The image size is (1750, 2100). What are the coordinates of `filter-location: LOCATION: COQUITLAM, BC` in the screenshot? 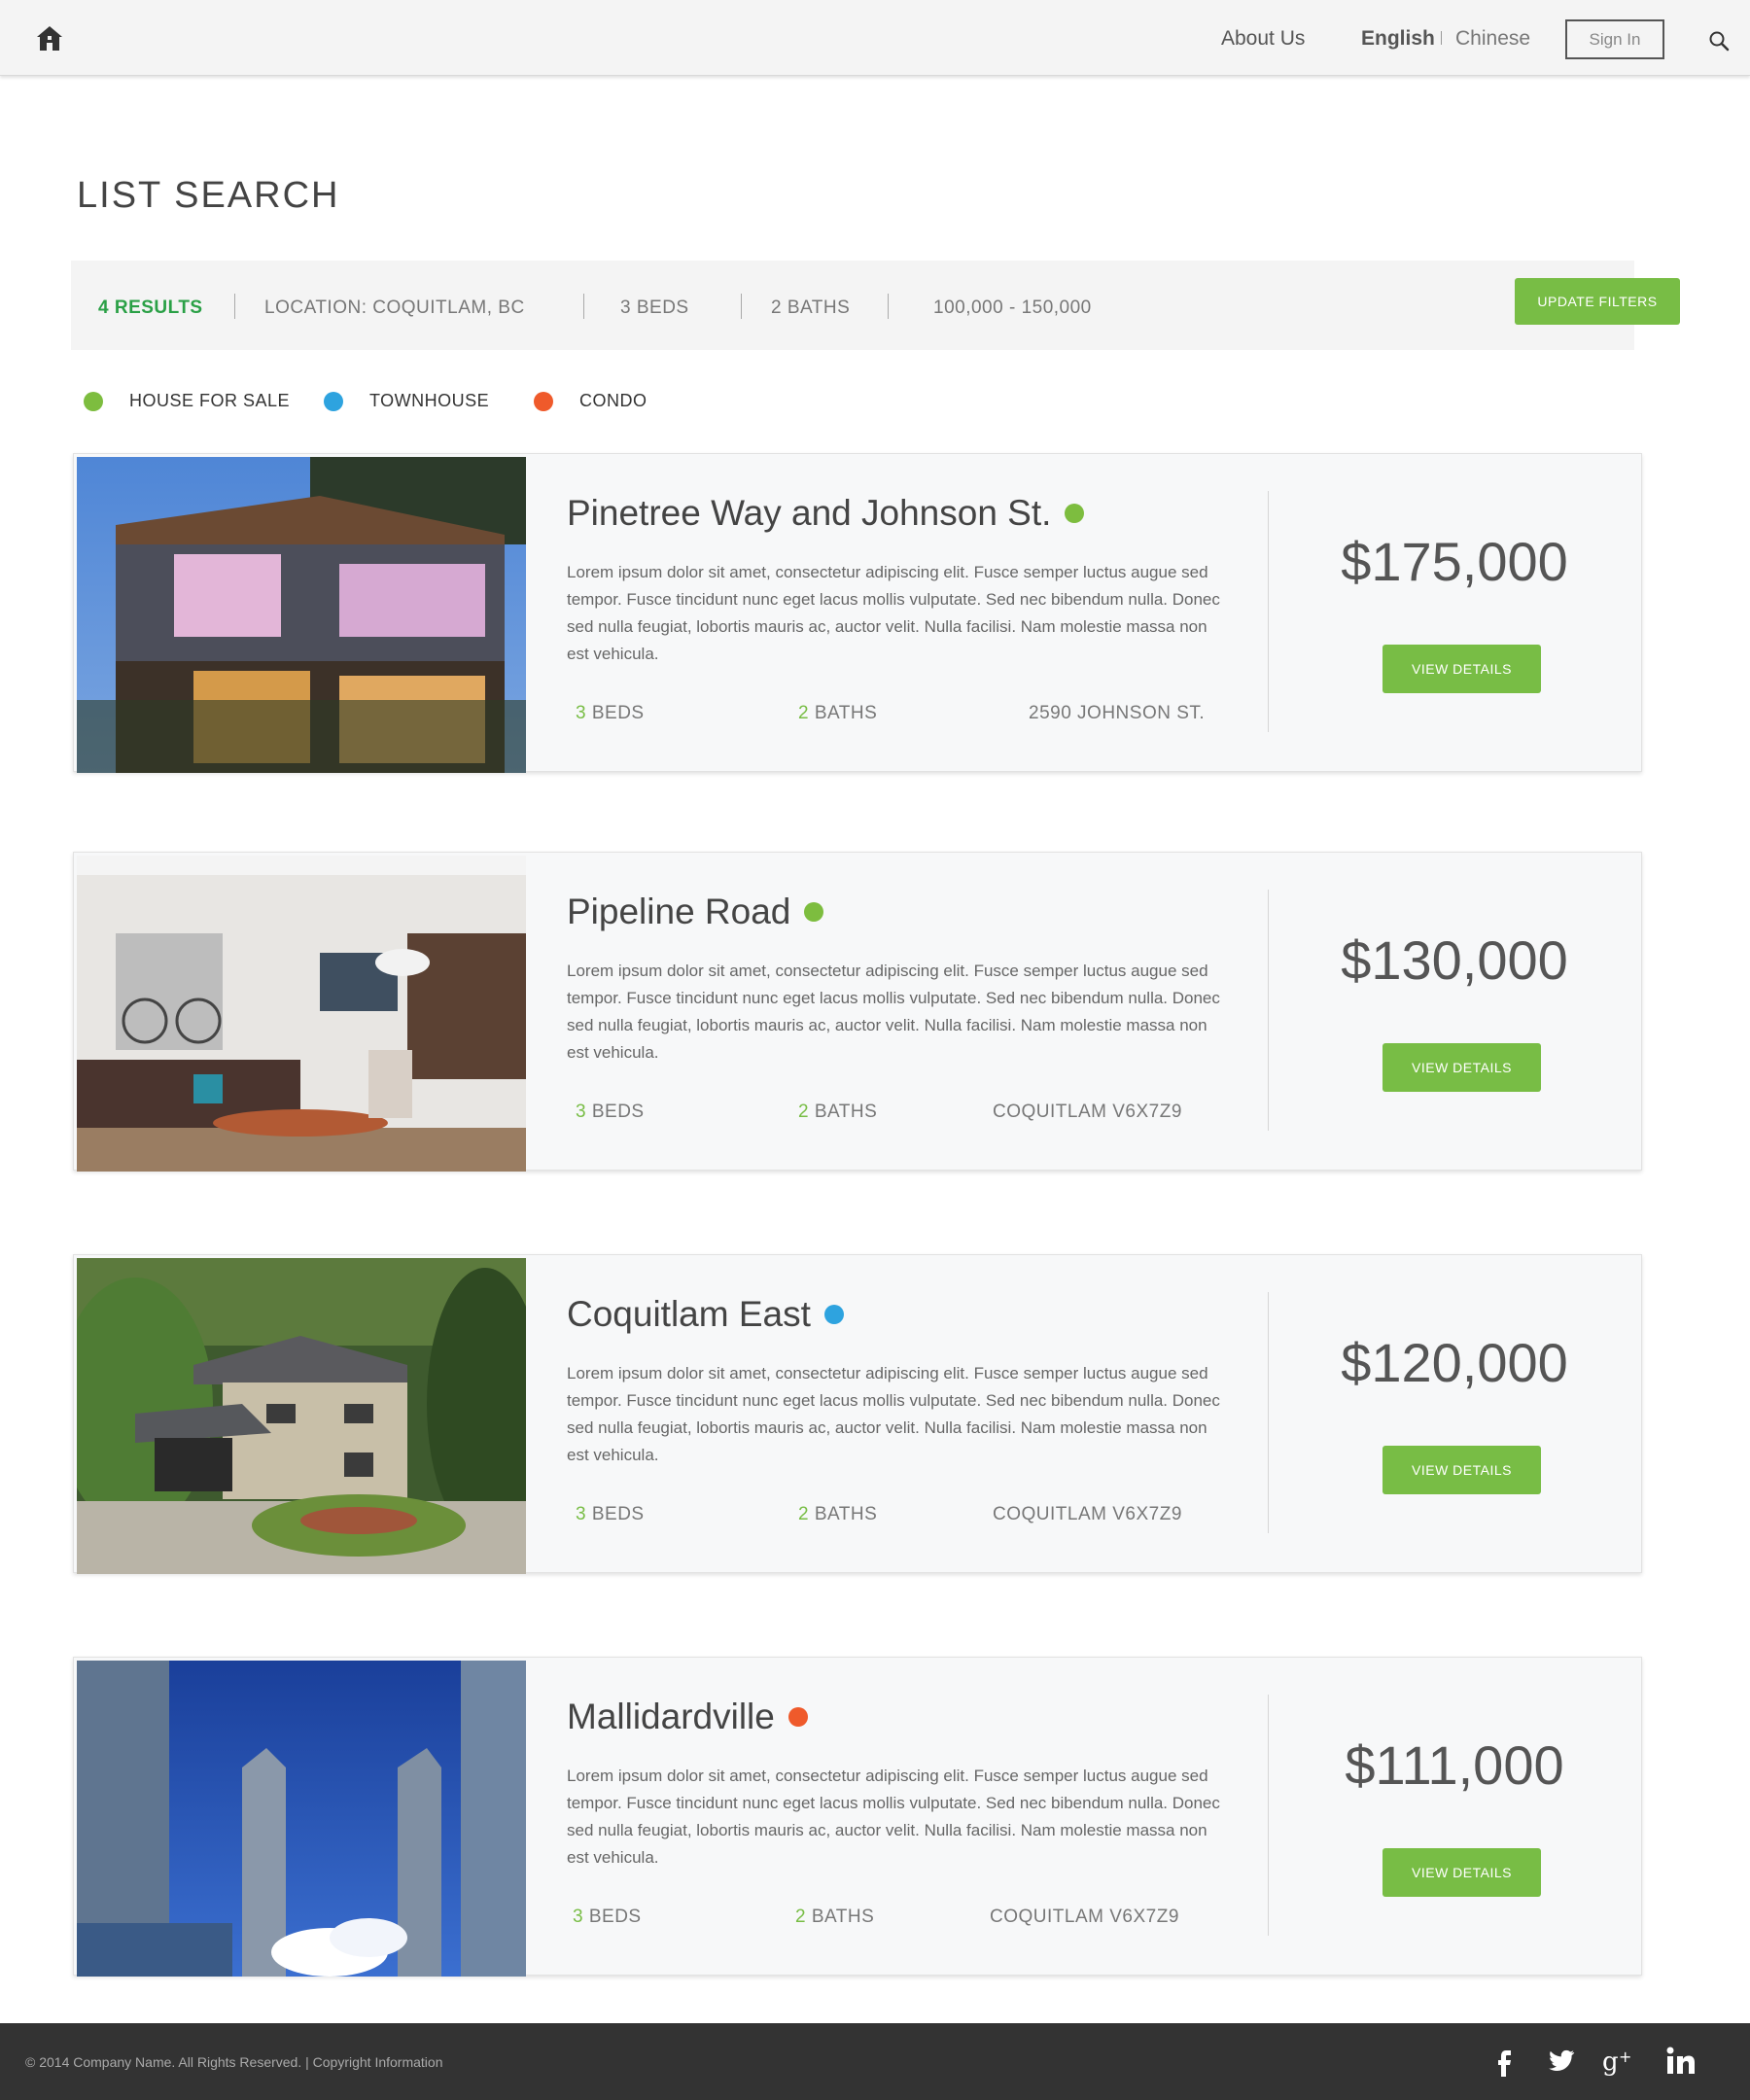 It's located at (394, 308).